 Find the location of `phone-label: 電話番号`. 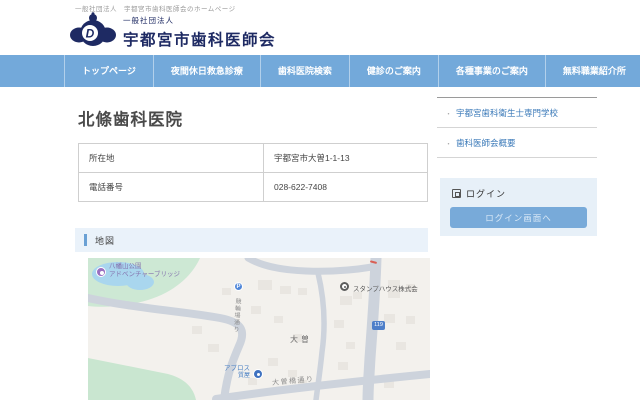

phone-label: 電話番号 is located at coordinates (171, 187).